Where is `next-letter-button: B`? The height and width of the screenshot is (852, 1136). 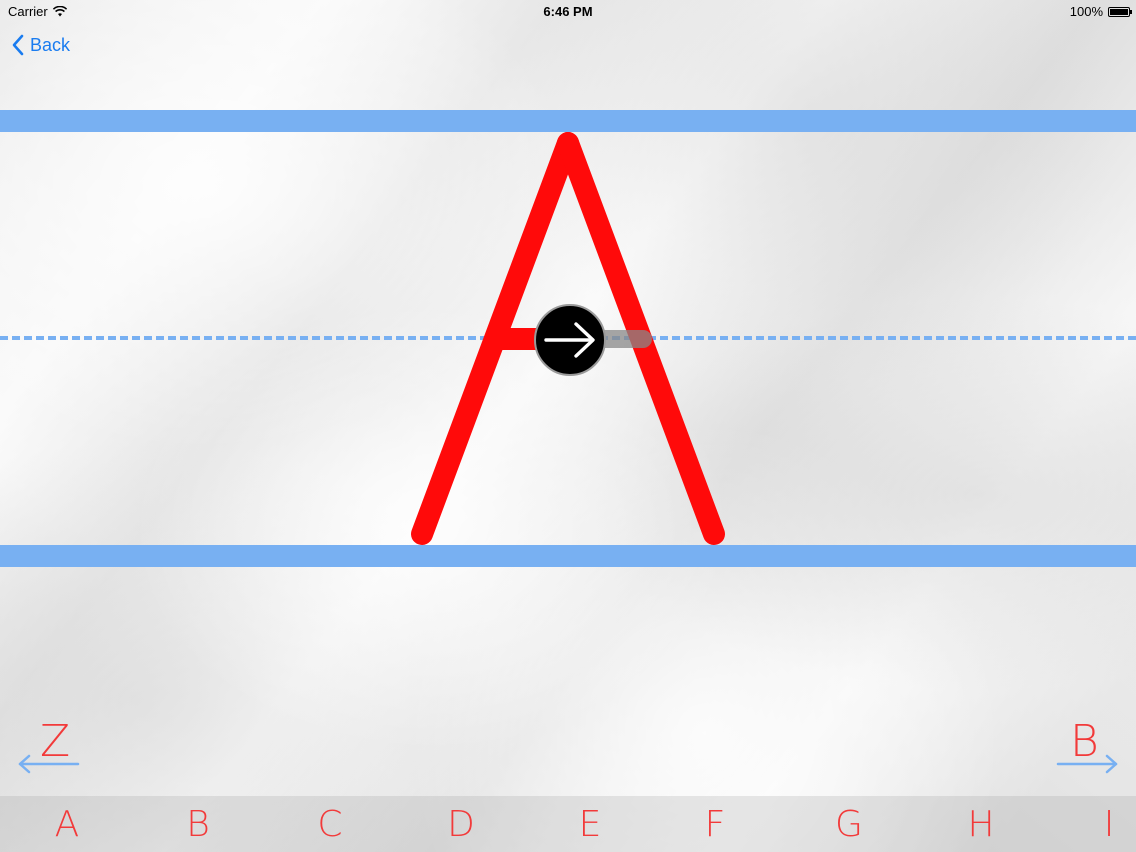
next-letter-button: B is located at coordinates (1087, 750).